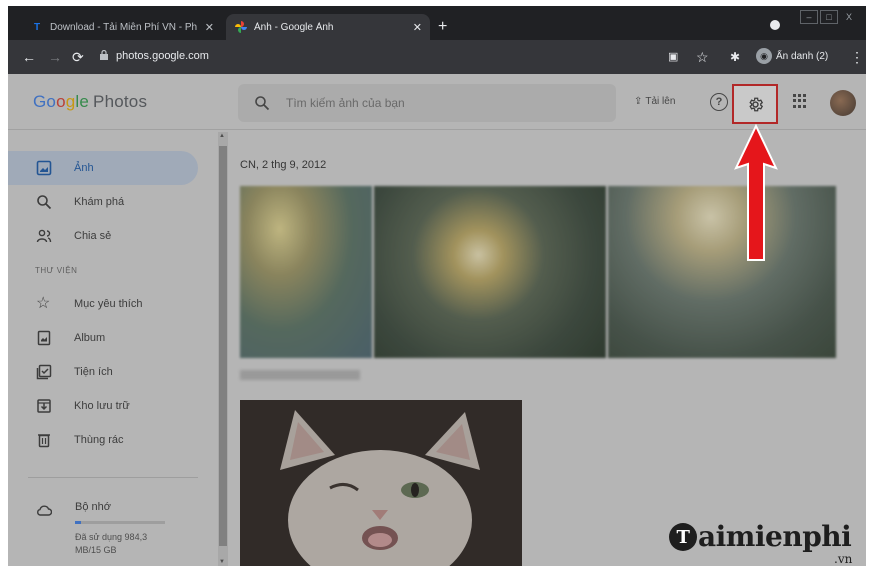  I want to click on sidebar-item-explore: Khám phá, so click(103, 202).